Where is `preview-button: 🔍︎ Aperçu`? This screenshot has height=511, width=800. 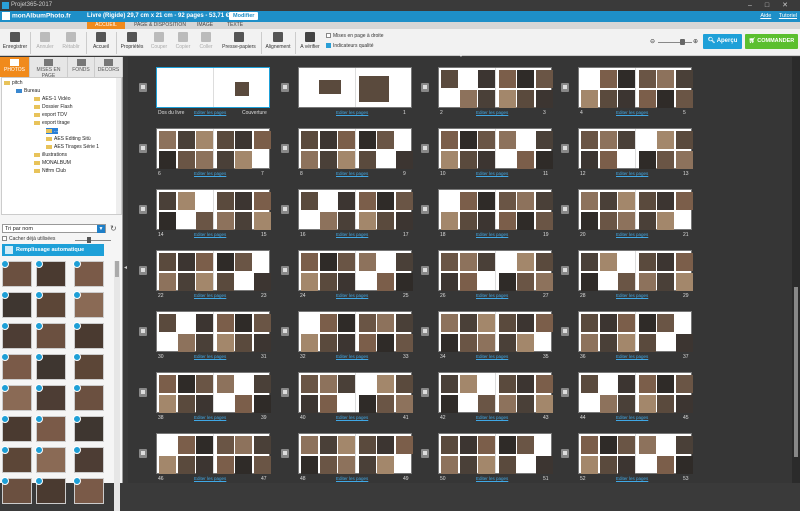
preview-button: 🔍︎ Aperçu is located at coordinates (722, 41).